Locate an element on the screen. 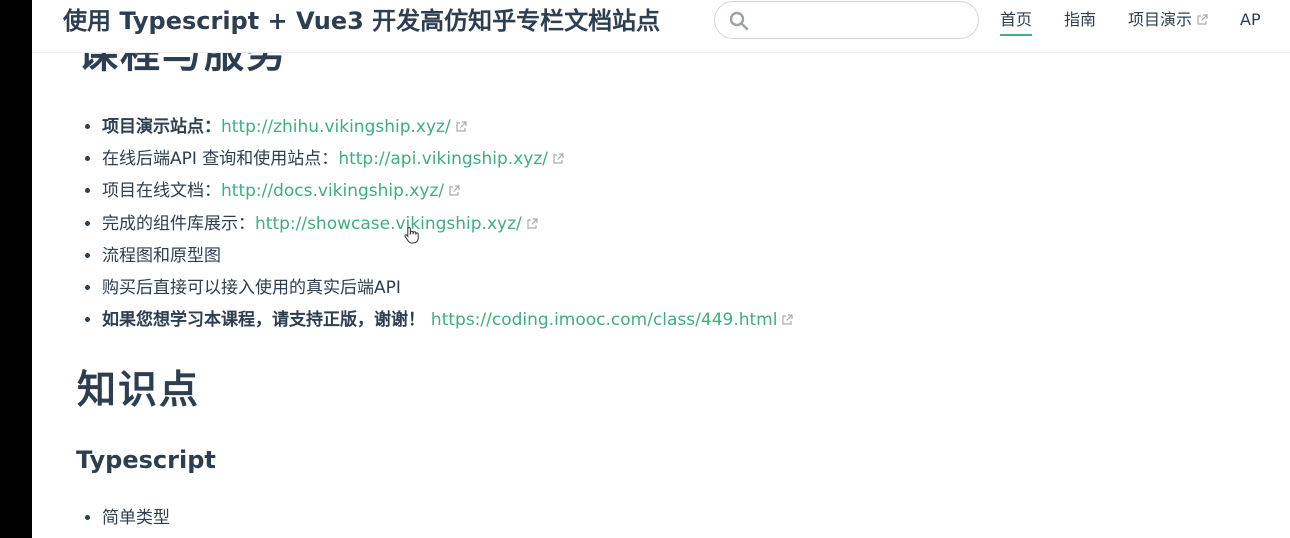  course-purchase-link: https://coding.imooc.com/class/449.html is located at coordinates (604, 320).